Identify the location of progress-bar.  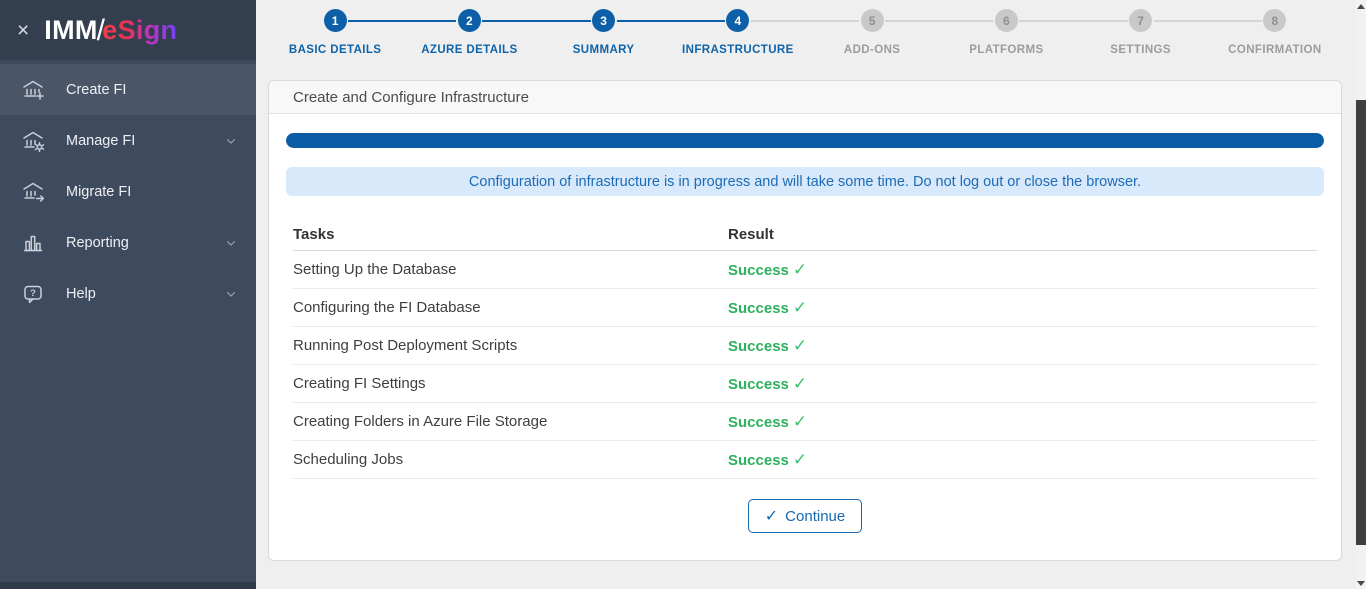
(805, 140).